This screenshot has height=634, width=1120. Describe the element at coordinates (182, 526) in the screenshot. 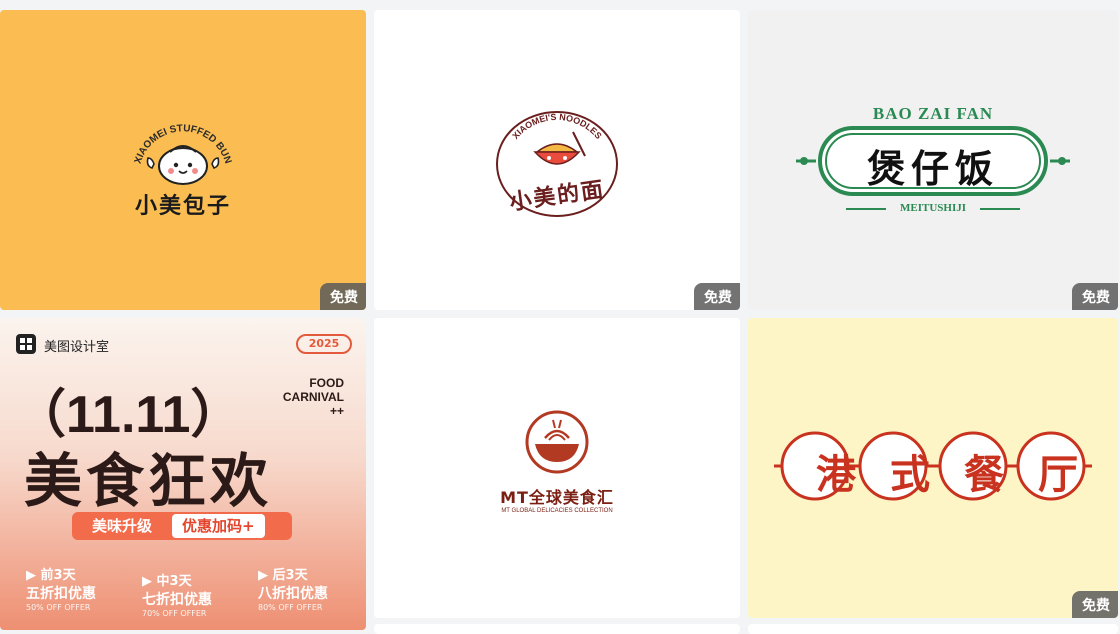

I see `poster-pill: 美味升级 优惠加码+` at that location.